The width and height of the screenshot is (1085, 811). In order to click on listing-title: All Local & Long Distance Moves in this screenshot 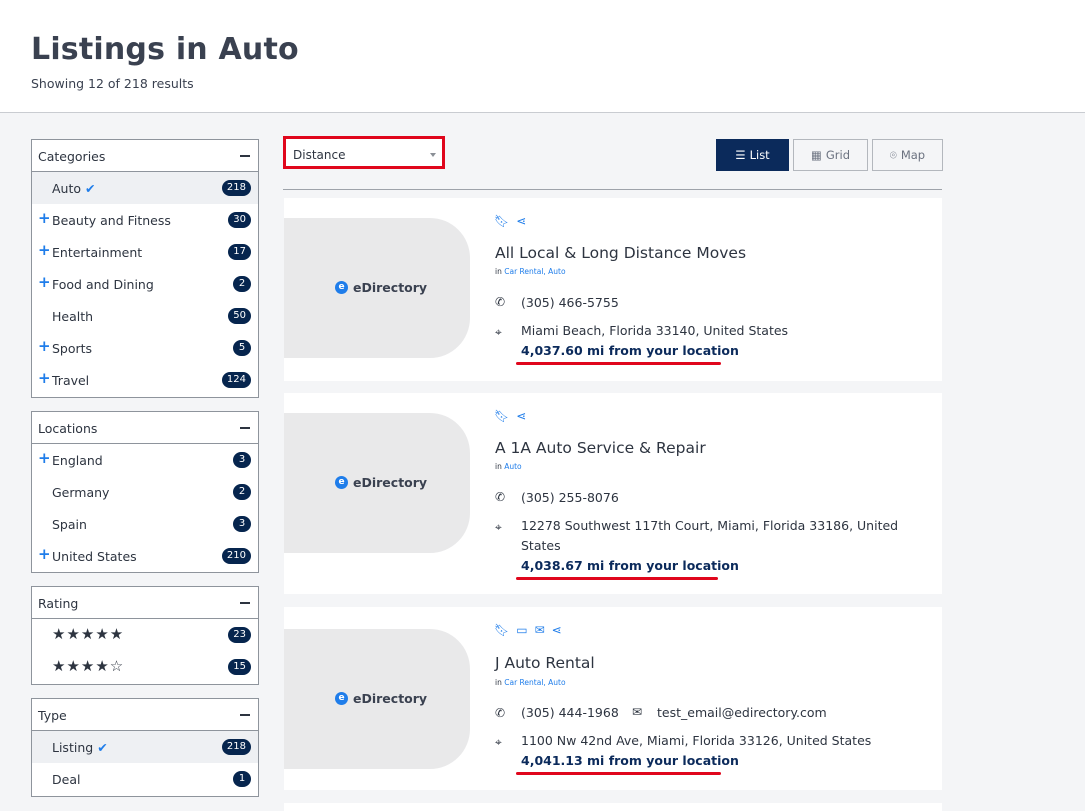, I will do `click(620, 253)`.